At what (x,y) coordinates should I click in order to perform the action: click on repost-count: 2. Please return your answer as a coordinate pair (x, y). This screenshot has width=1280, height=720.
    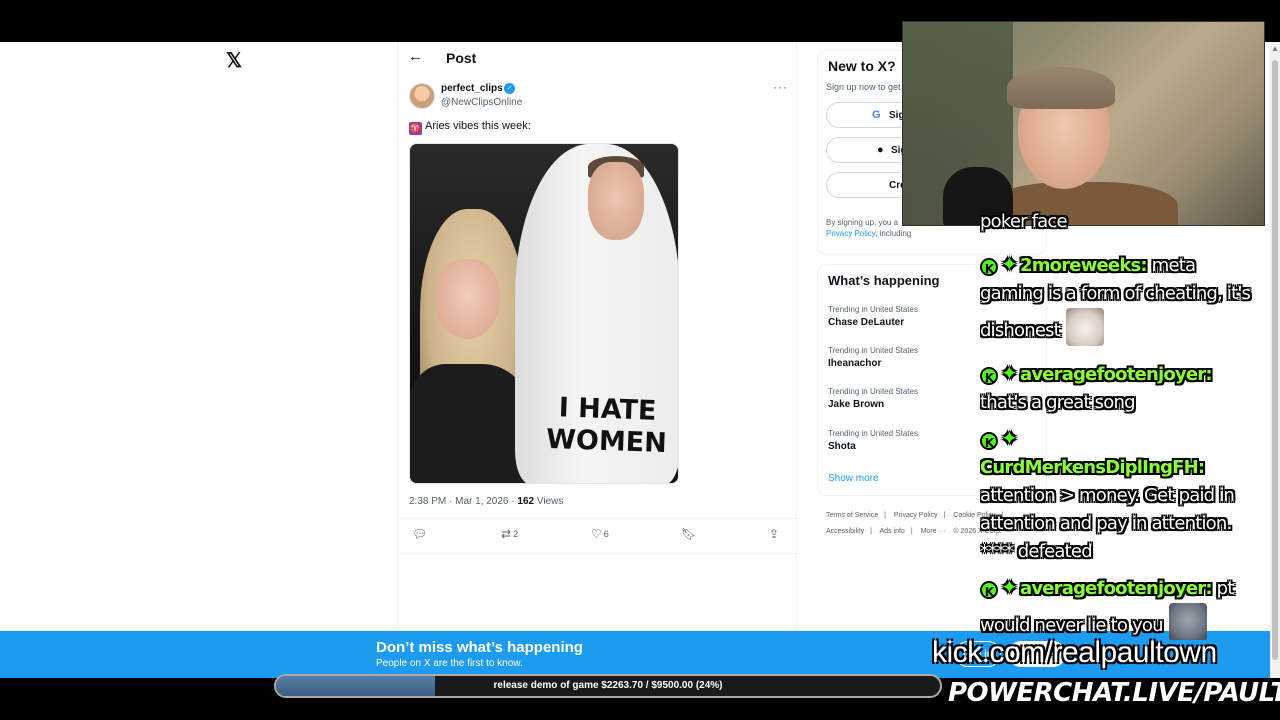
    Looking at the image, I should click on (516, 534).